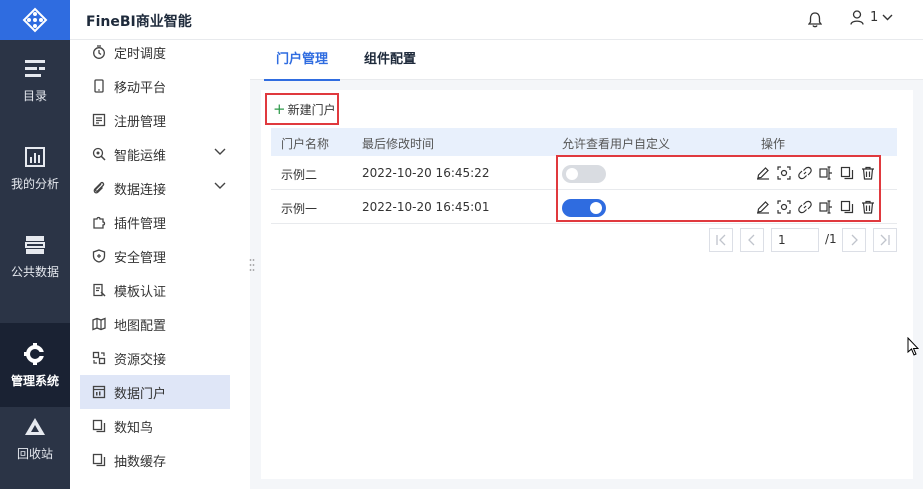  Describe the element at coordinates (155, 54) in the screenshot. I see `sidebar-item-schedule: 定时调度` at that location.